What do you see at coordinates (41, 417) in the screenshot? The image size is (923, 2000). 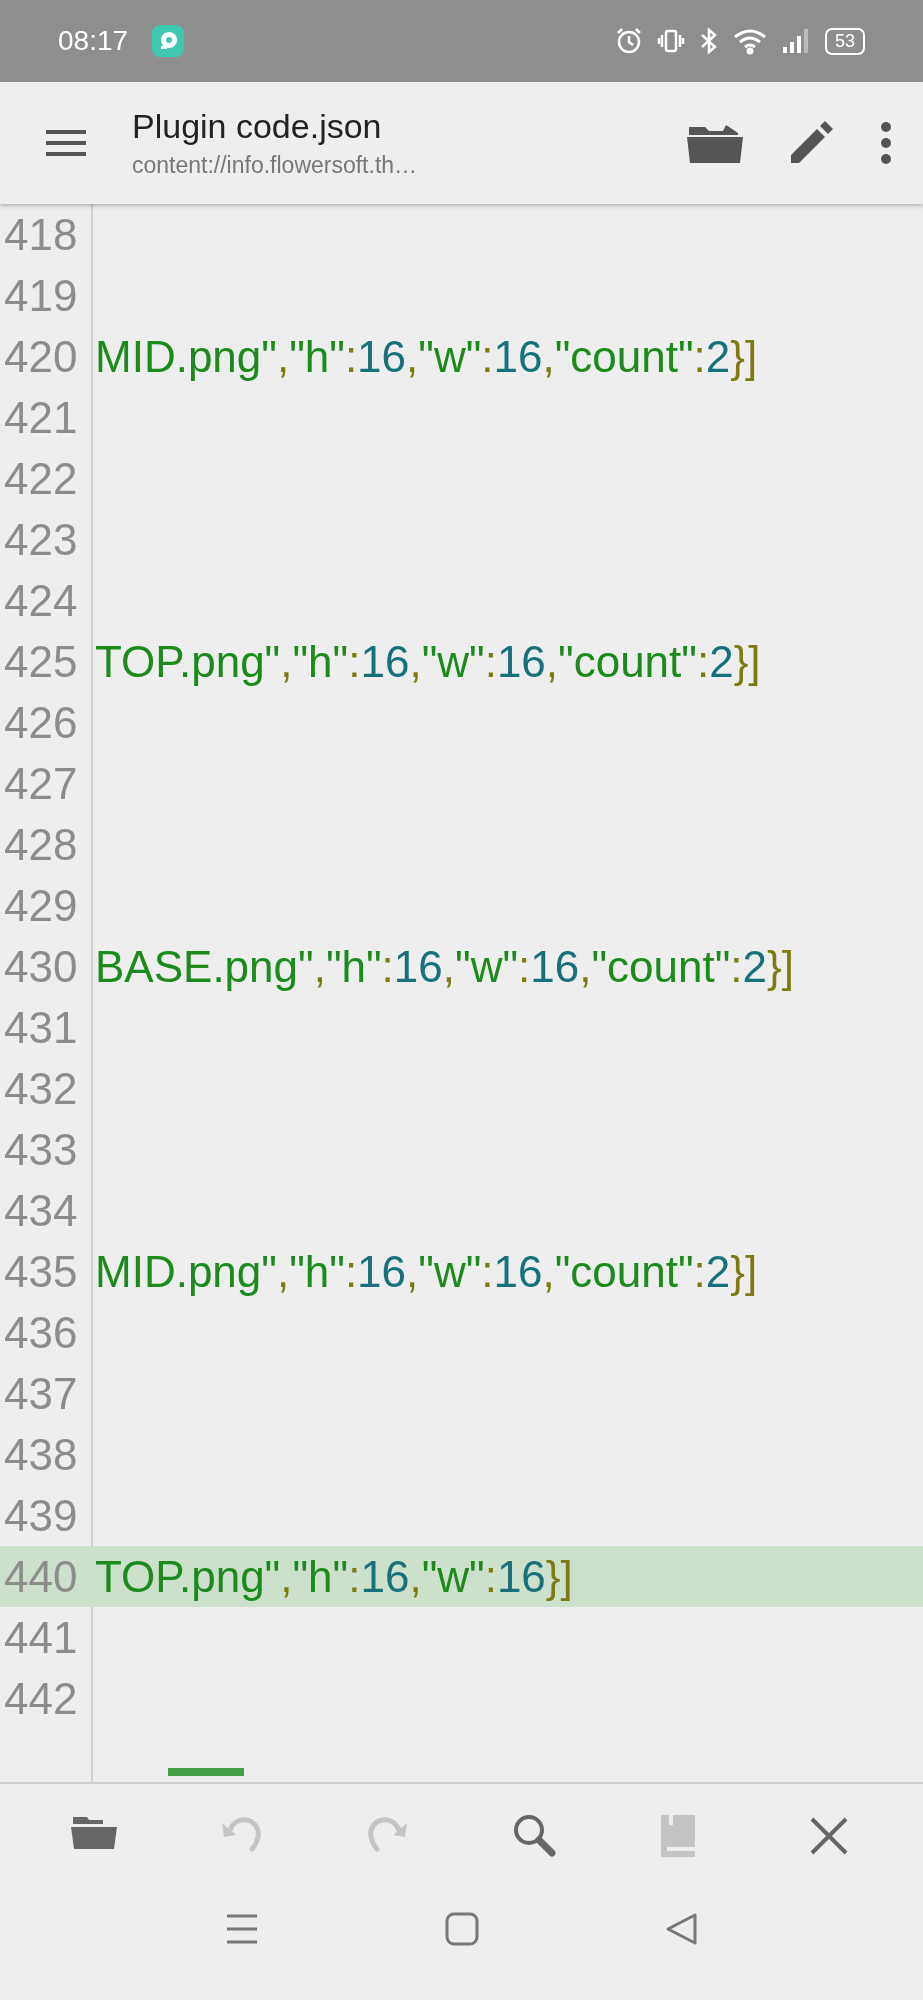 I see `line-number: 421` at bounding box center [41, 417].